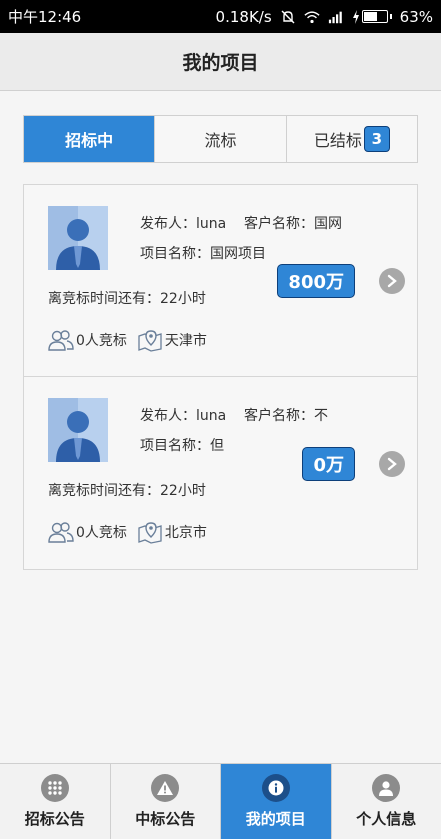 Image resolution: width=441 pixels, height=839 pixels. Describe the element at coordinates (312, 16) in the screenshot. I see `wifi-icon` at that location.